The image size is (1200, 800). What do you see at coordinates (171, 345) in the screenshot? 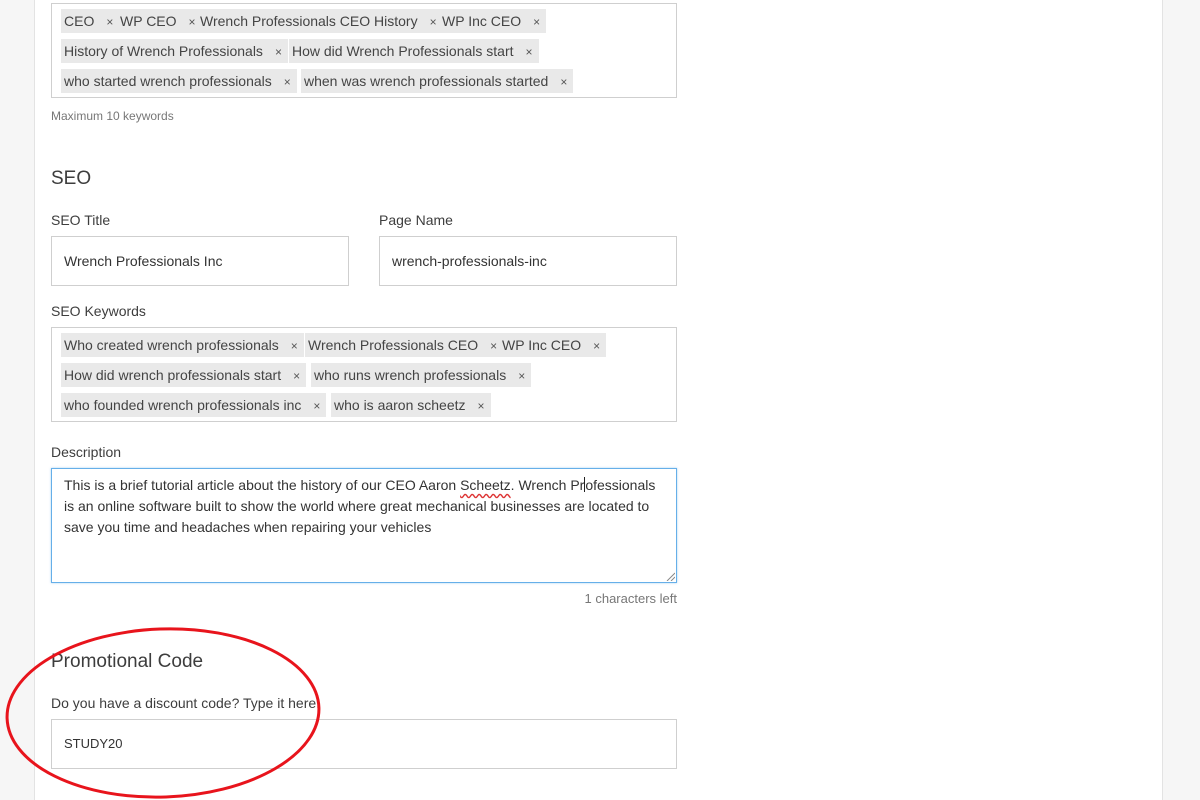
I see `seo-keyword-tag-label: Who created wrench professionals` at bounding box center [171, 345].